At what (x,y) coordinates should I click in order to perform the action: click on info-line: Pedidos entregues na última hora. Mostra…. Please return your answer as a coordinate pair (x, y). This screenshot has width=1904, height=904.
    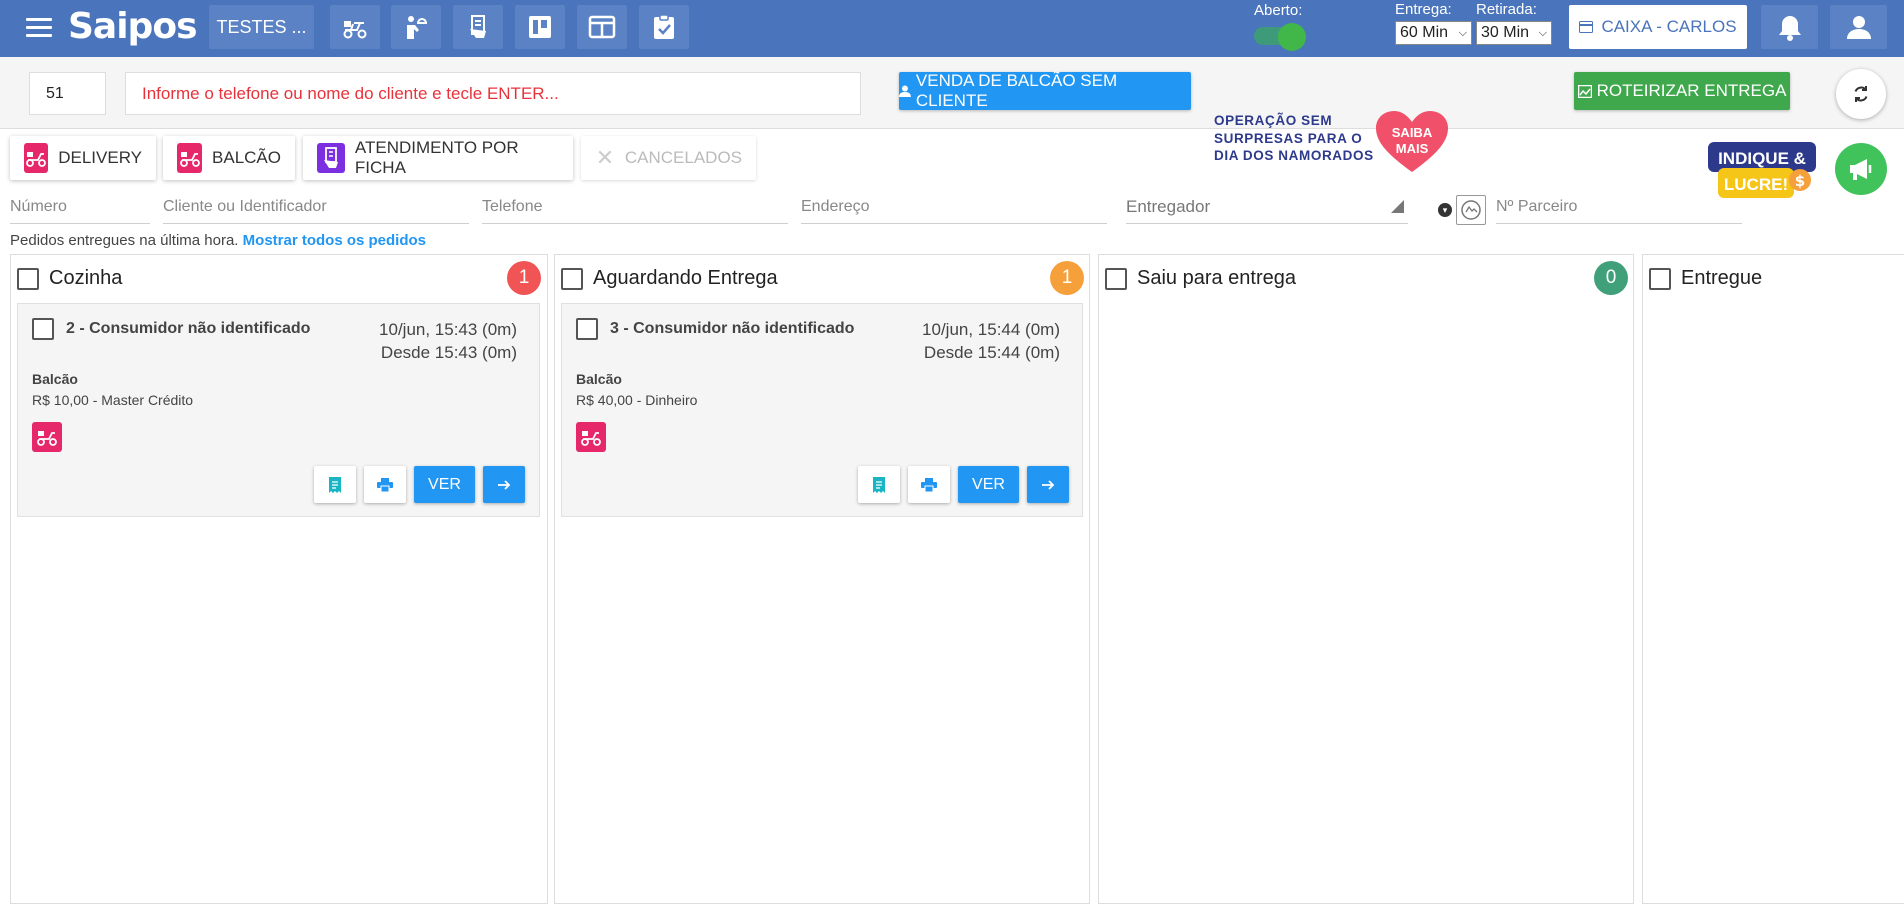
    Looking at the image, I should click on (218, 240).